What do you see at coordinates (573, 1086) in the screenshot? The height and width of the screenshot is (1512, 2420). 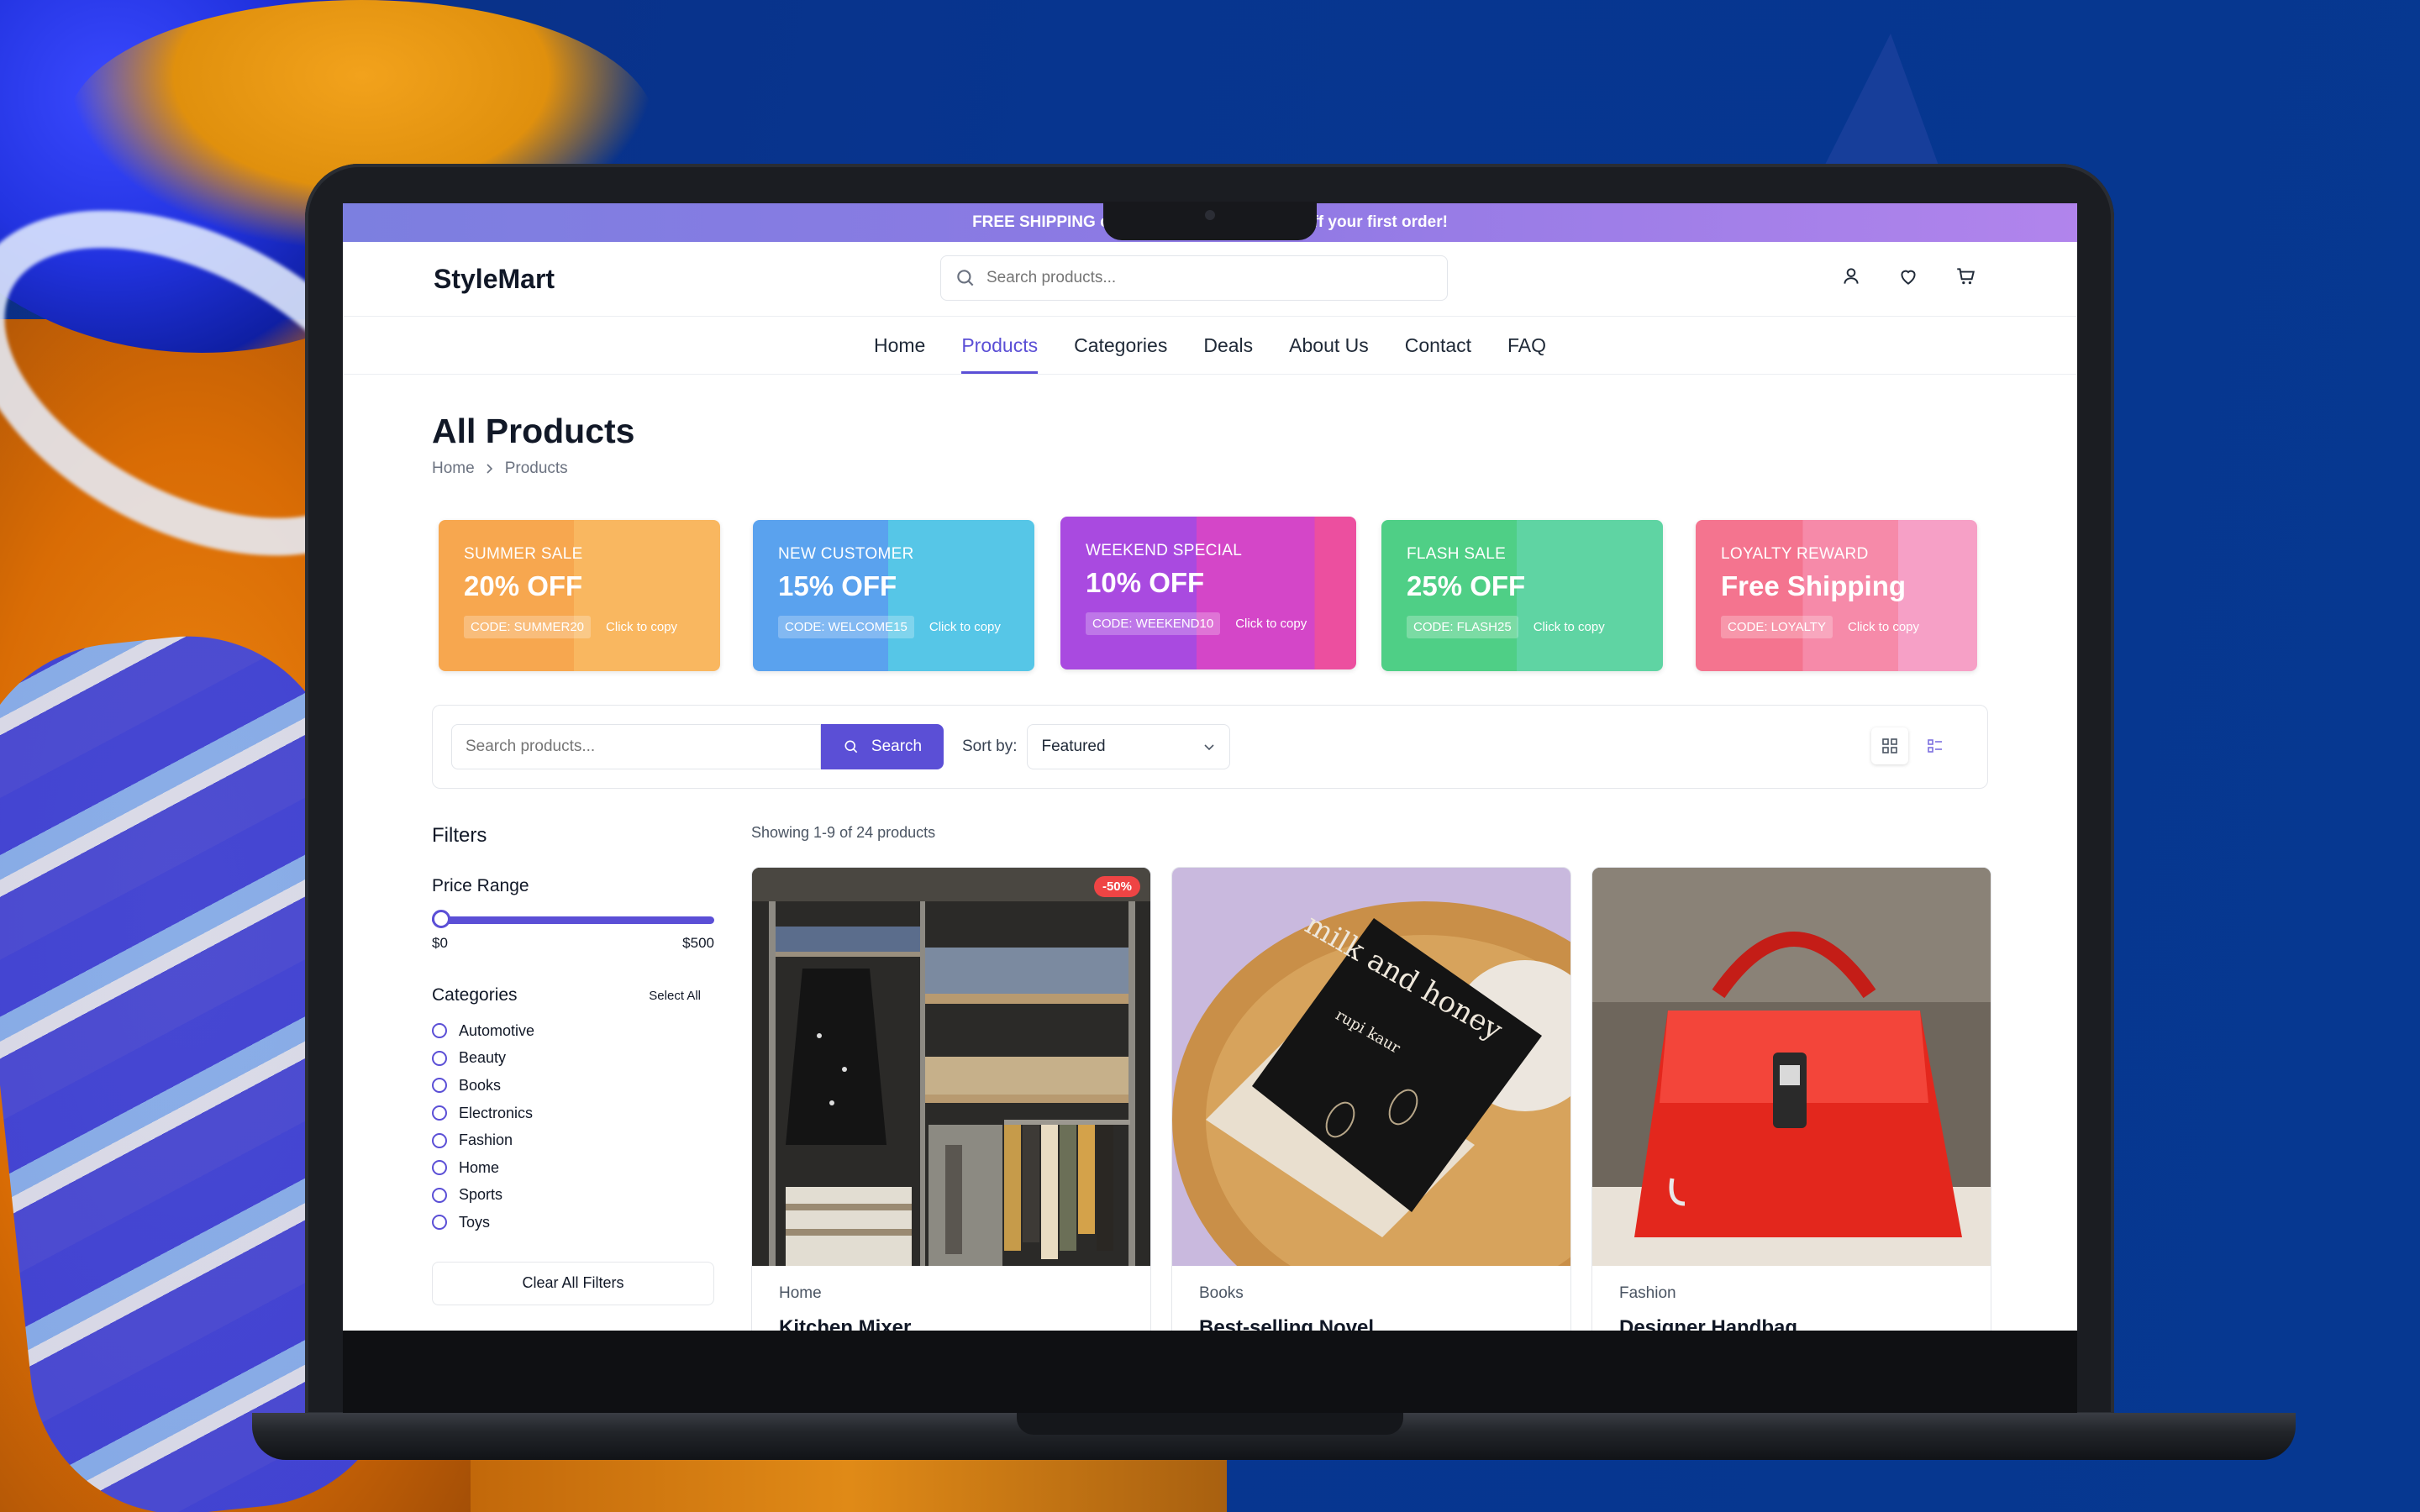 I see `category-option: Books` at bounding box center [573, 1086].